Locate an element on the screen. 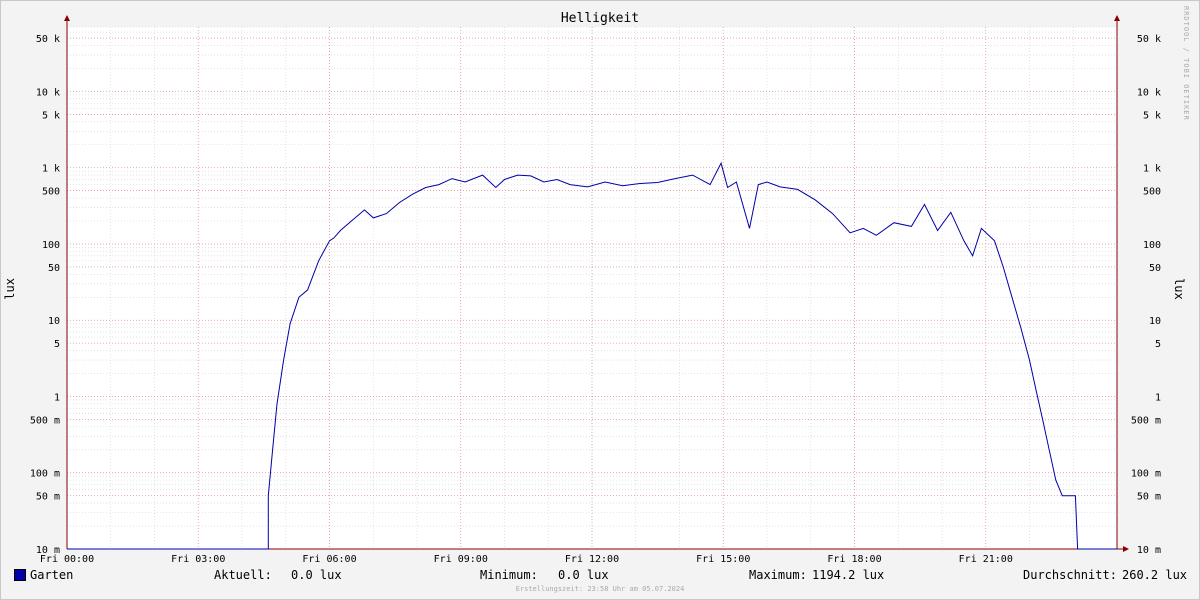 The width and height of the screenshot is (1200, 600). y-axis-arrow-left is located at coordinates (67, 18).